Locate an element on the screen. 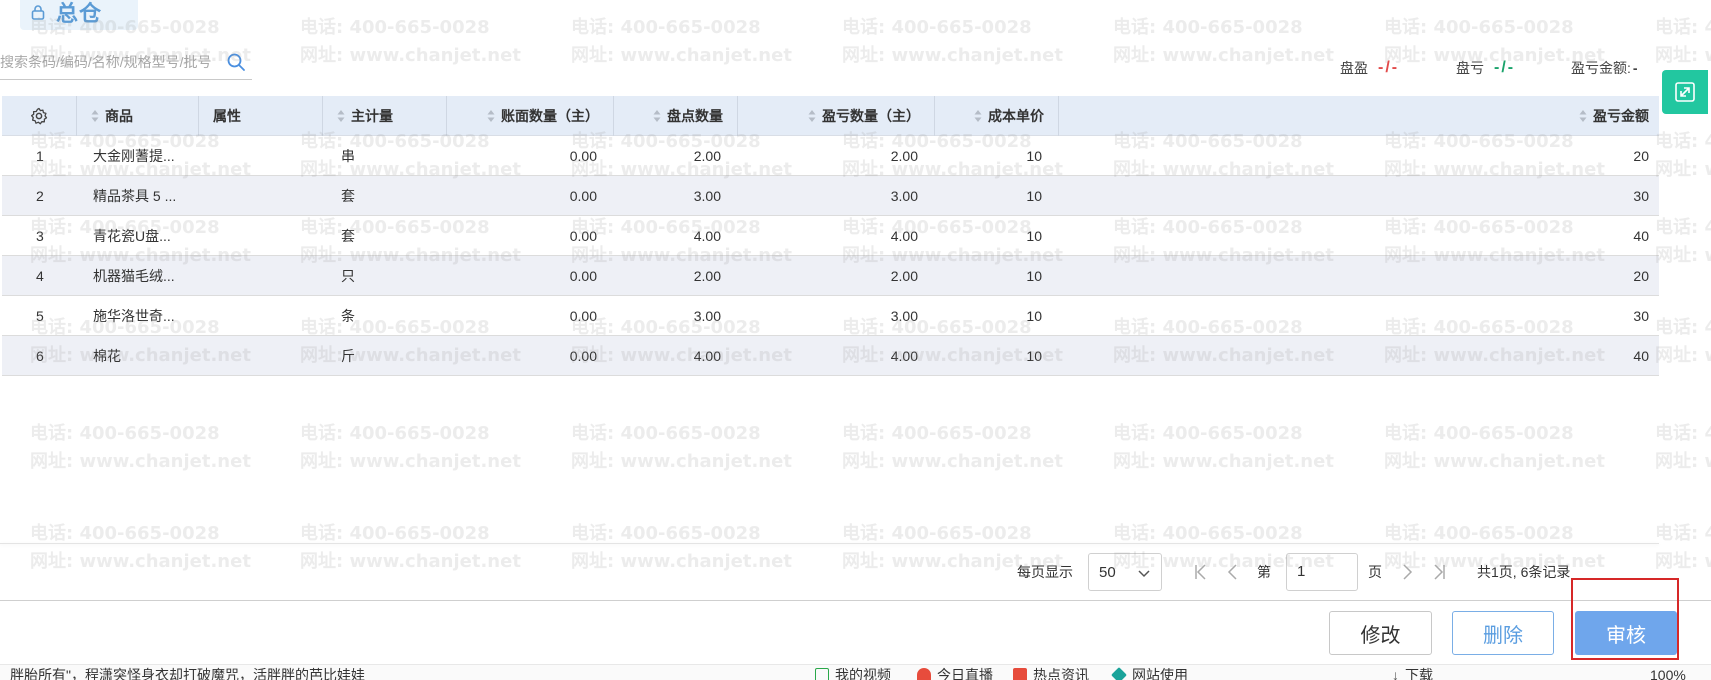  search-box is located at coordinates (126, 62).